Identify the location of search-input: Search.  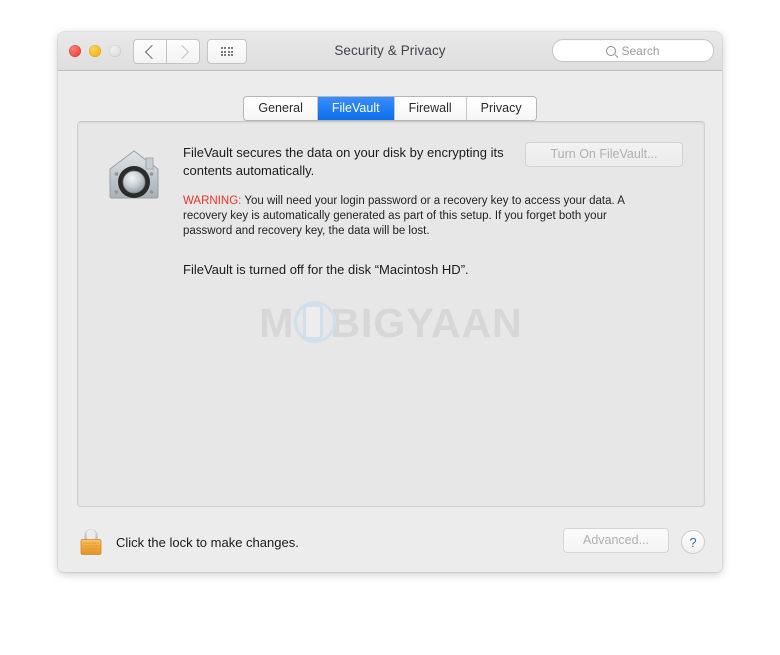
(633, 50).